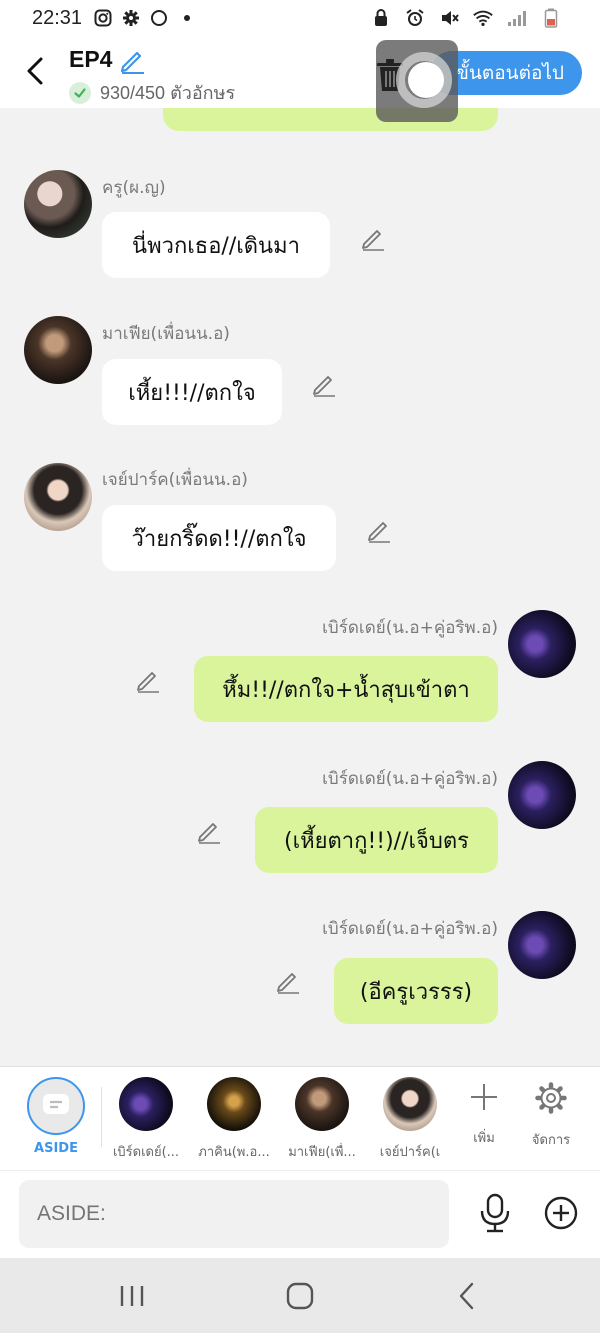 Image resolution: width=600 pixels, height=1333 pixels. Describe the element at coordinates (134, 188) in the screenshot. I see `sender-name: ครู(ผ.ญ)` at that location.